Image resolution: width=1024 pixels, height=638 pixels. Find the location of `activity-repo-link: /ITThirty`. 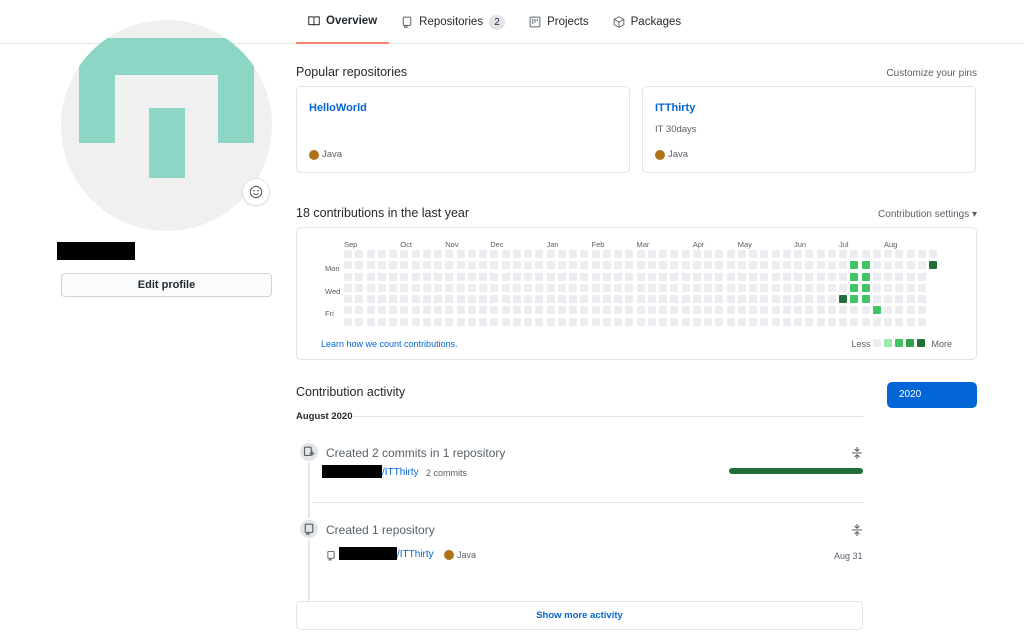

activity-repo-link: /ITThirty is located at coordinates (415, 554).